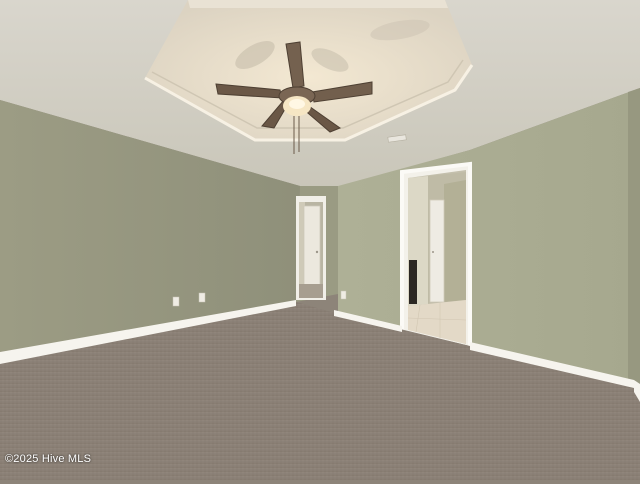  I want to click on bathroom-doorway, so click(436, 255).